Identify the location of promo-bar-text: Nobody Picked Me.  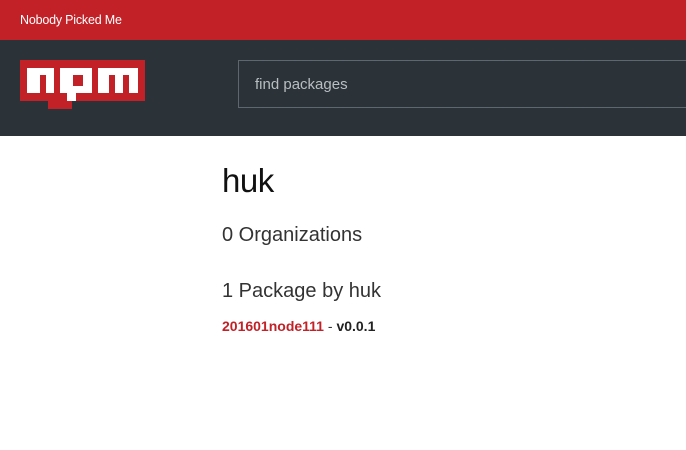
(71, 20).